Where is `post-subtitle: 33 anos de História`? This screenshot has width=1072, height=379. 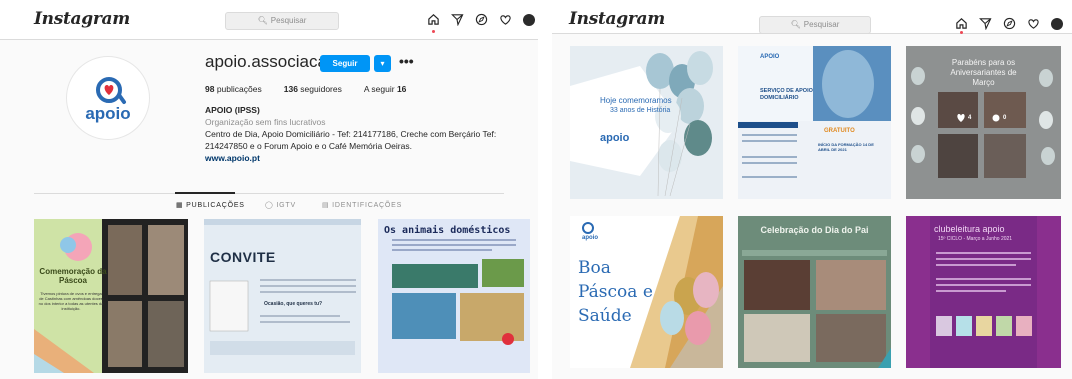 post-subtitle: 33 anos de História is located at coordinates (640, 110).